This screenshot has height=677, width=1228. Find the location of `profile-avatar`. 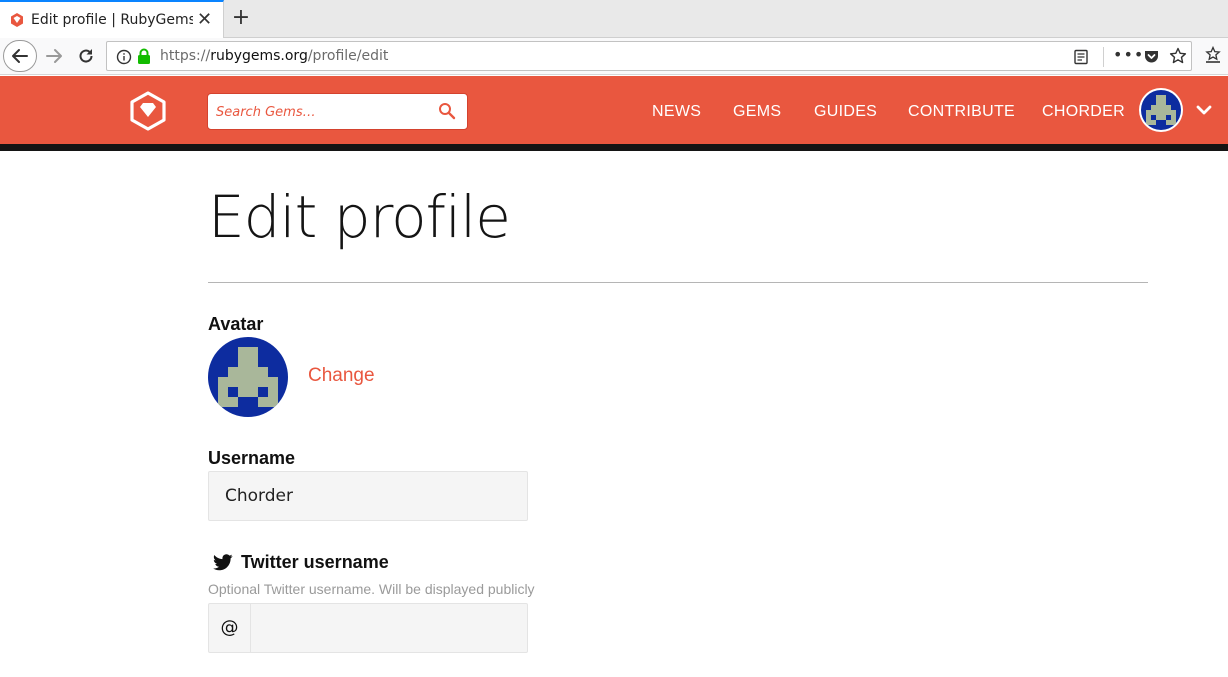

profile-avatar is located at coordinates (248, 377).